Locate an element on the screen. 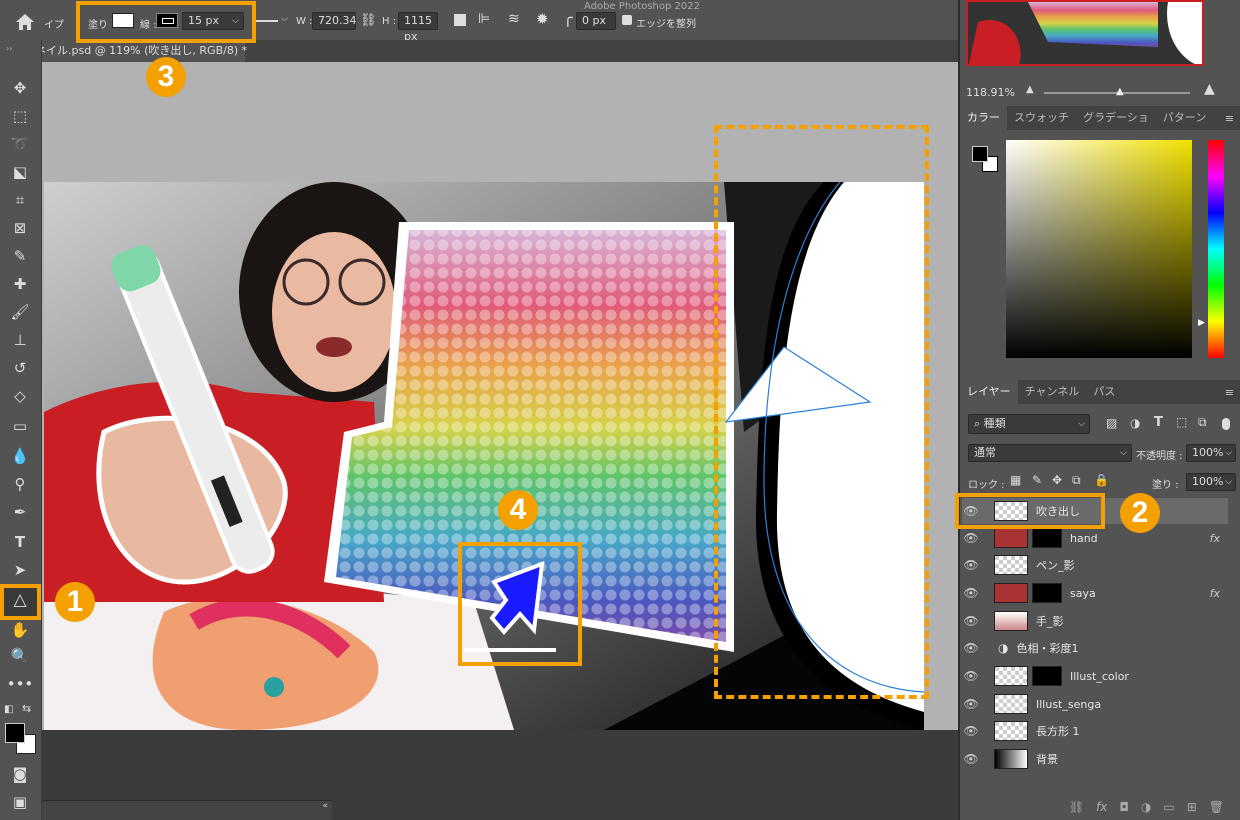  pen-tool-icon: ✒ is located at coordinates (20, 512).